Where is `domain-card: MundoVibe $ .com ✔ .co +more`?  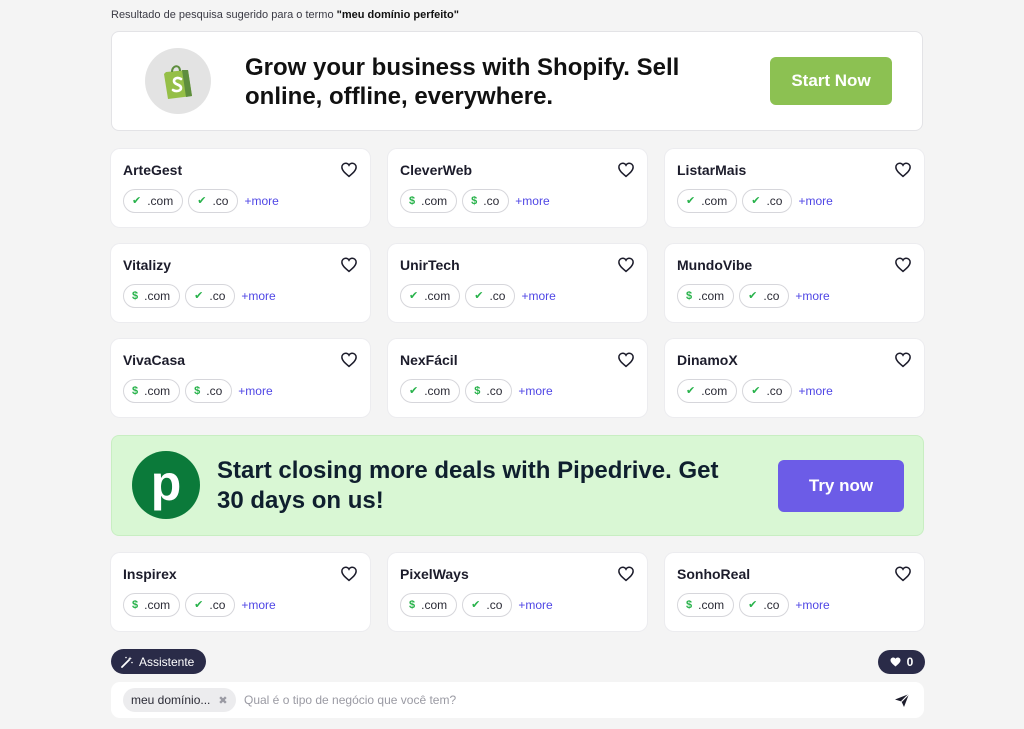
domain-card: MundoVibe $ .com ✔ .co +more is located at coordinates (794, 283).